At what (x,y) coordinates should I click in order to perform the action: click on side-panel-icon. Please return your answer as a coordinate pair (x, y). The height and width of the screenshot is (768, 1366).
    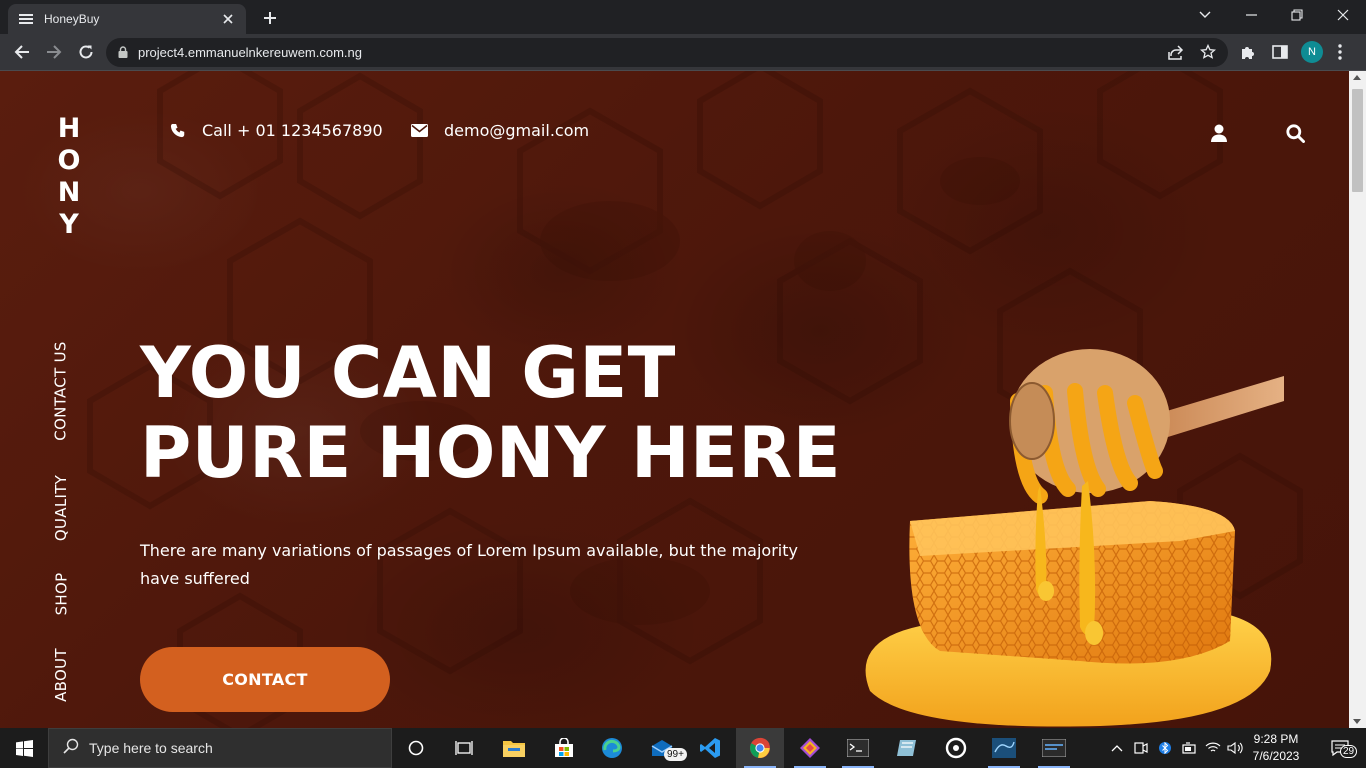
    Looking at the image, I should click on (1280, 52).